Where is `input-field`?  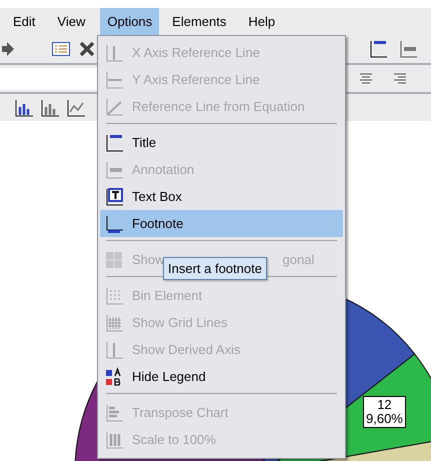 input-field is located at coordinates (48, 79).